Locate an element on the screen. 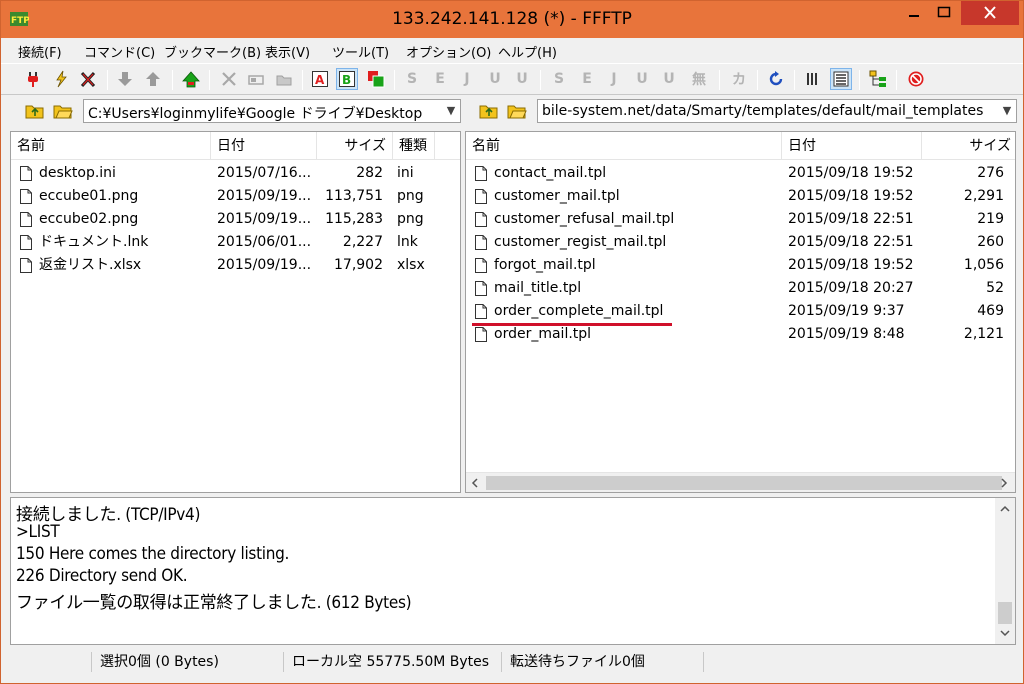  file-name: mail_title.tpl is located at coordinates (538, 288).